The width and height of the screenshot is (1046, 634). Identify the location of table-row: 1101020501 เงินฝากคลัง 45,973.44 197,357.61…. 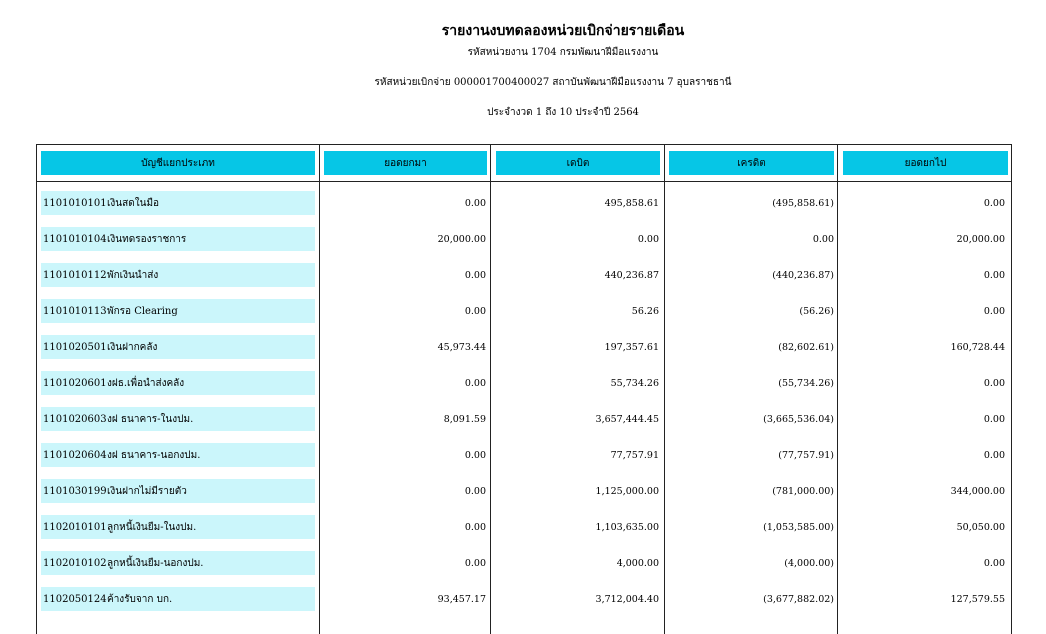
(524, 347).